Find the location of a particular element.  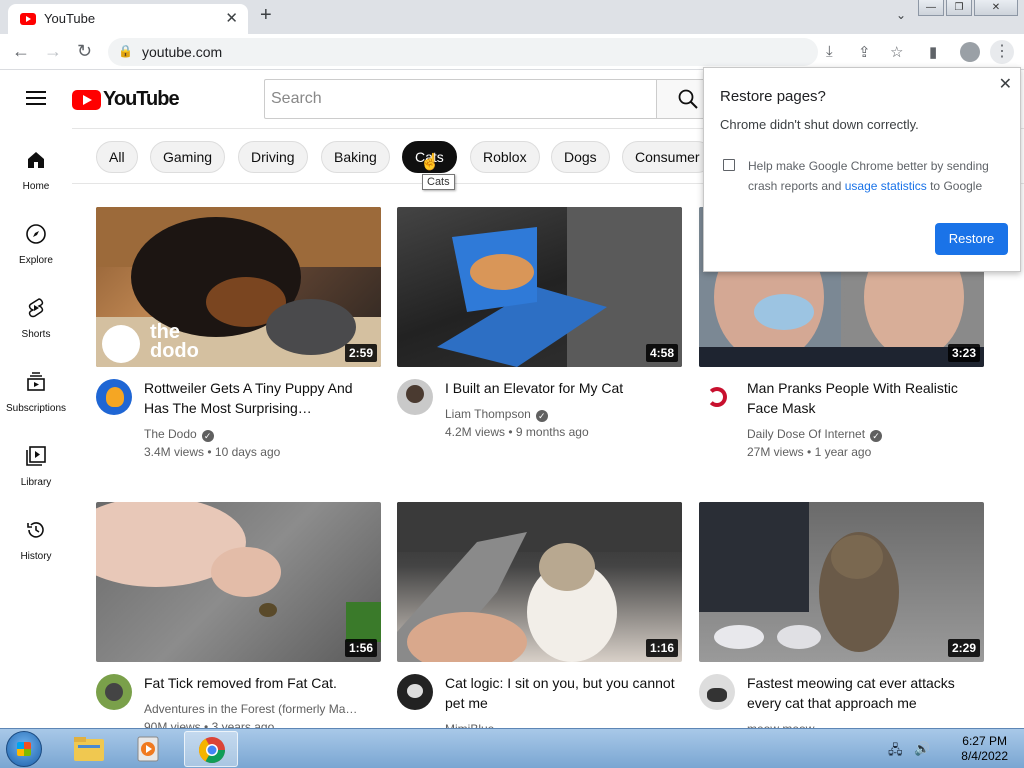

sidebar-item-explore: Explore is located at coordinates (36, 245).